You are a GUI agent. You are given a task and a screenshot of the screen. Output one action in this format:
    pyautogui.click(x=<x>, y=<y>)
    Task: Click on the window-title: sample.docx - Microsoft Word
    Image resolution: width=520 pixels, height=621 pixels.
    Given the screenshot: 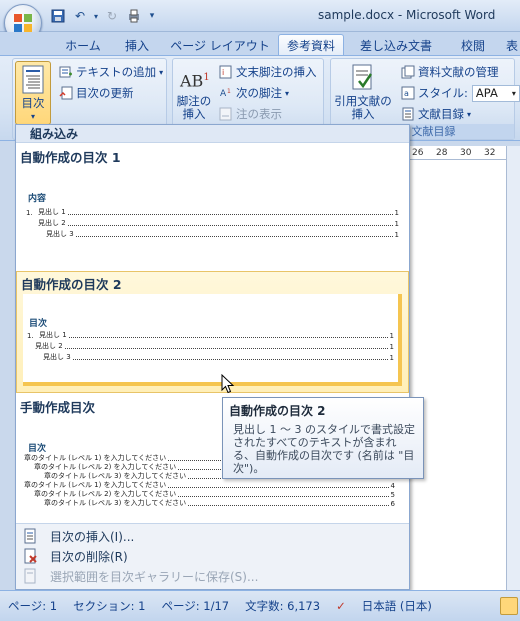 What is the action you would take?
    pyautogui.click(x=407, y=15)
    